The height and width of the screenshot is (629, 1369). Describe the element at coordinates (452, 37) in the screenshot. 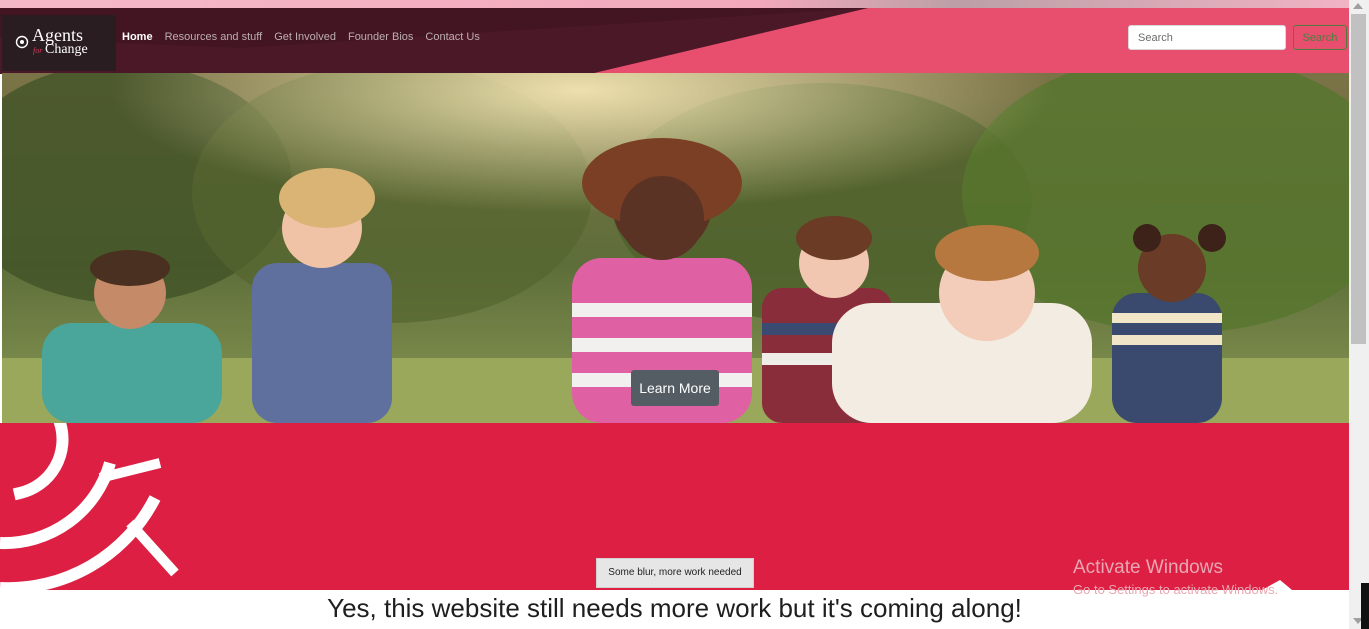

I see `nav-item-contact-us: Contact Us` at that location.